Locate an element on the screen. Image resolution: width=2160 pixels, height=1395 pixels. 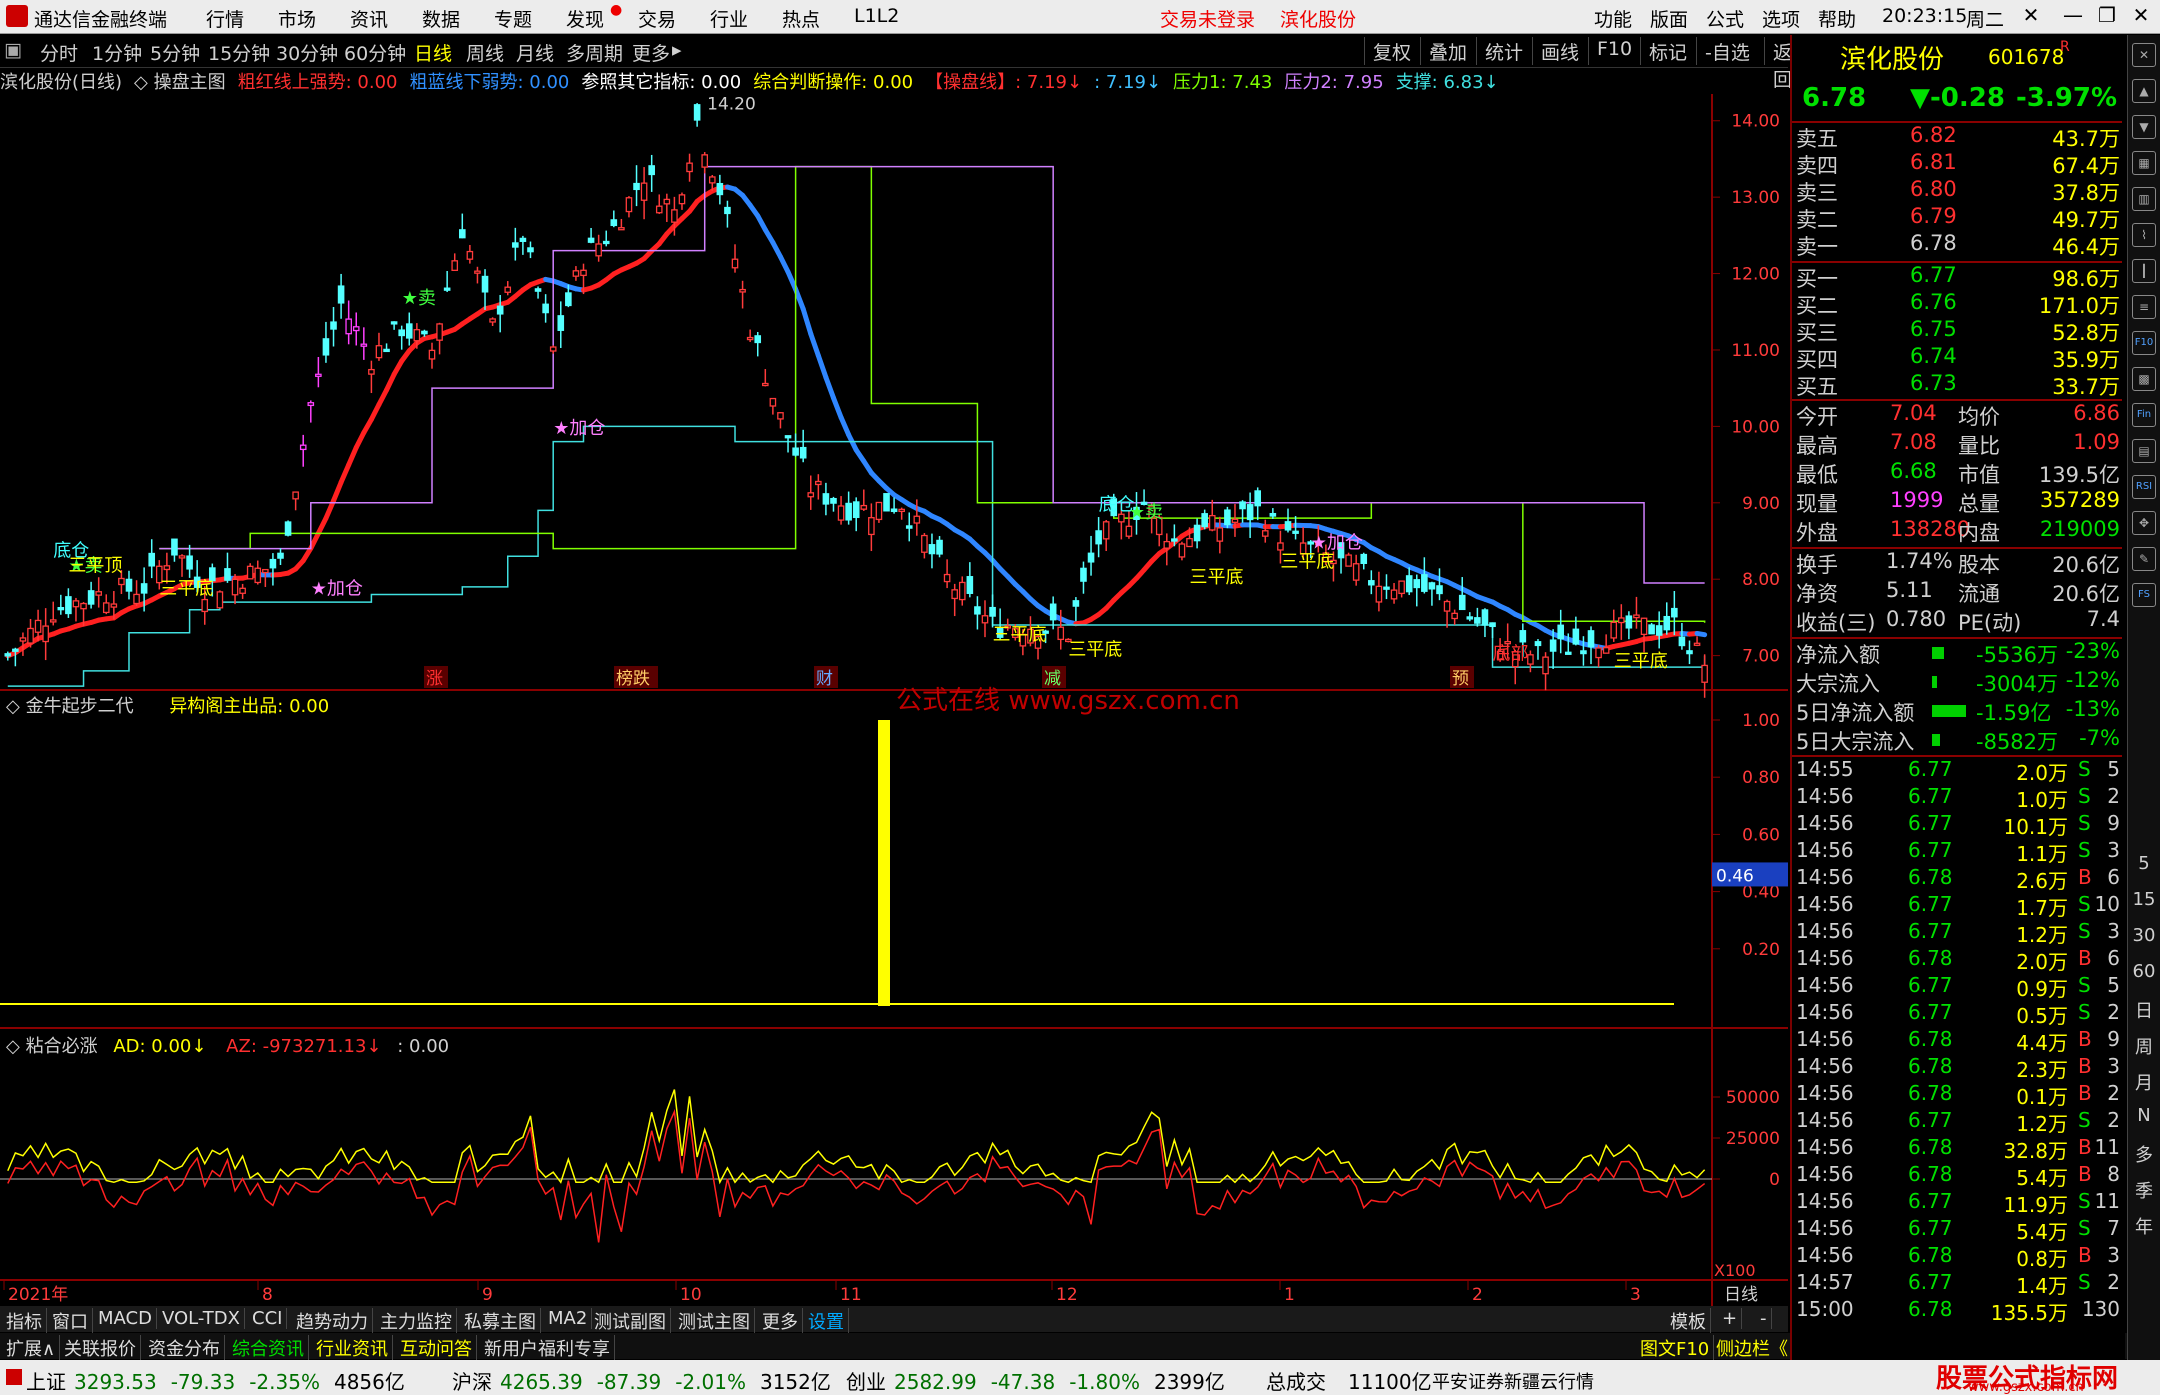
sidebar-fin-icon: Fin is located at coordinates (2144, 415).